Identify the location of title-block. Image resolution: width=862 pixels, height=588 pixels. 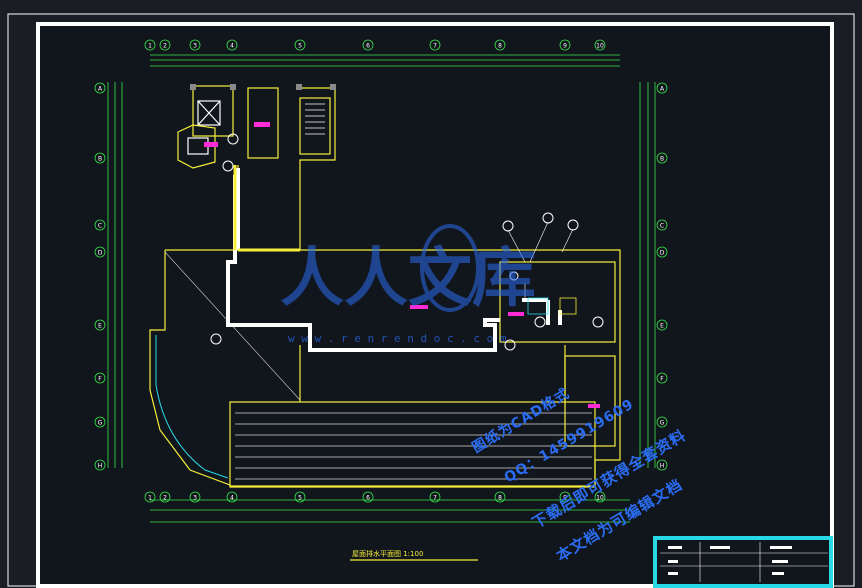
(743, 562).